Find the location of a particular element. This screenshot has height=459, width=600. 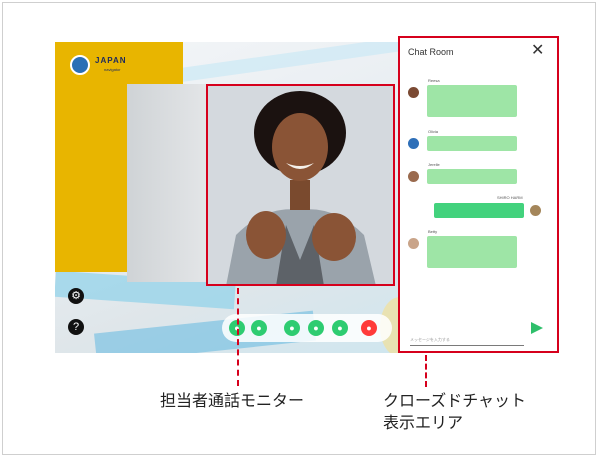

share-icon: ● is located at coordinates (292, 328).